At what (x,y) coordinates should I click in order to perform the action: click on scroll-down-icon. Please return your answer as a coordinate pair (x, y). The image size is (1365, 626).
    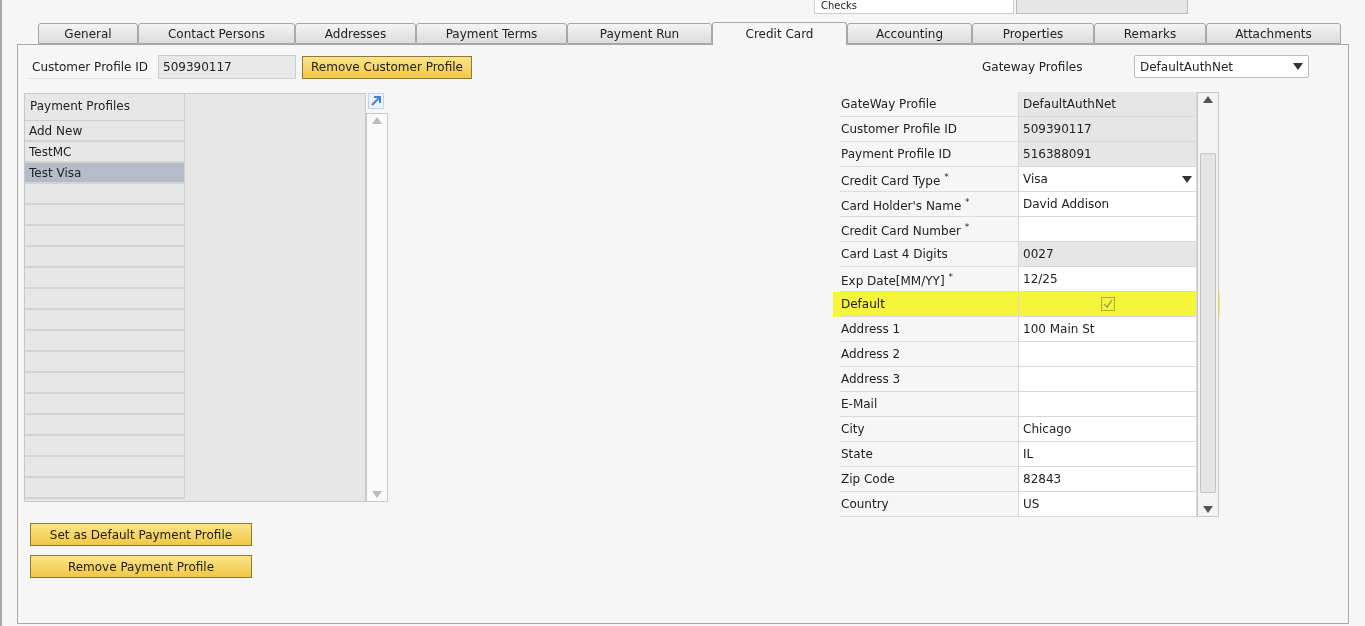
    Looking at the image, I should click on (1208, 509).